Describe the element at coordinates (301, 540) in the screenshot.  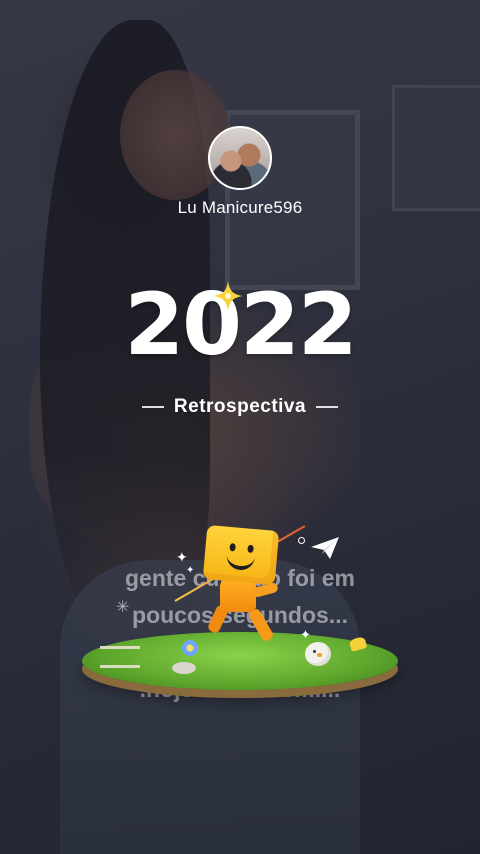
I see `circle-decor` at that location.